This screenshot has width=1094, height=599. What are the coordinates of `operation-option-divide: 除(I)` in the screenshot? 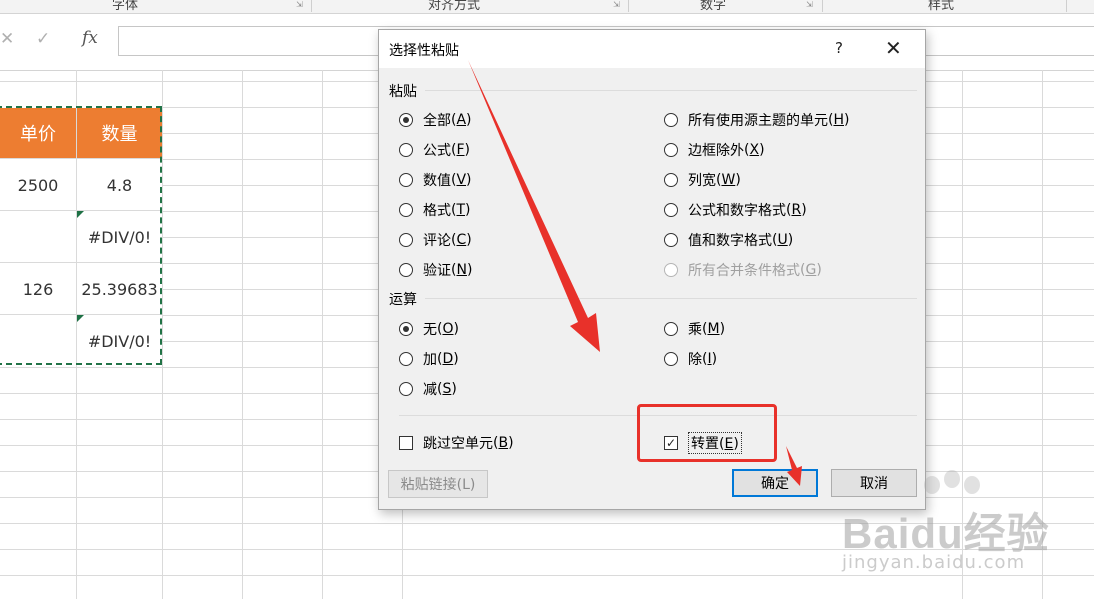 It's located at (690, 359).